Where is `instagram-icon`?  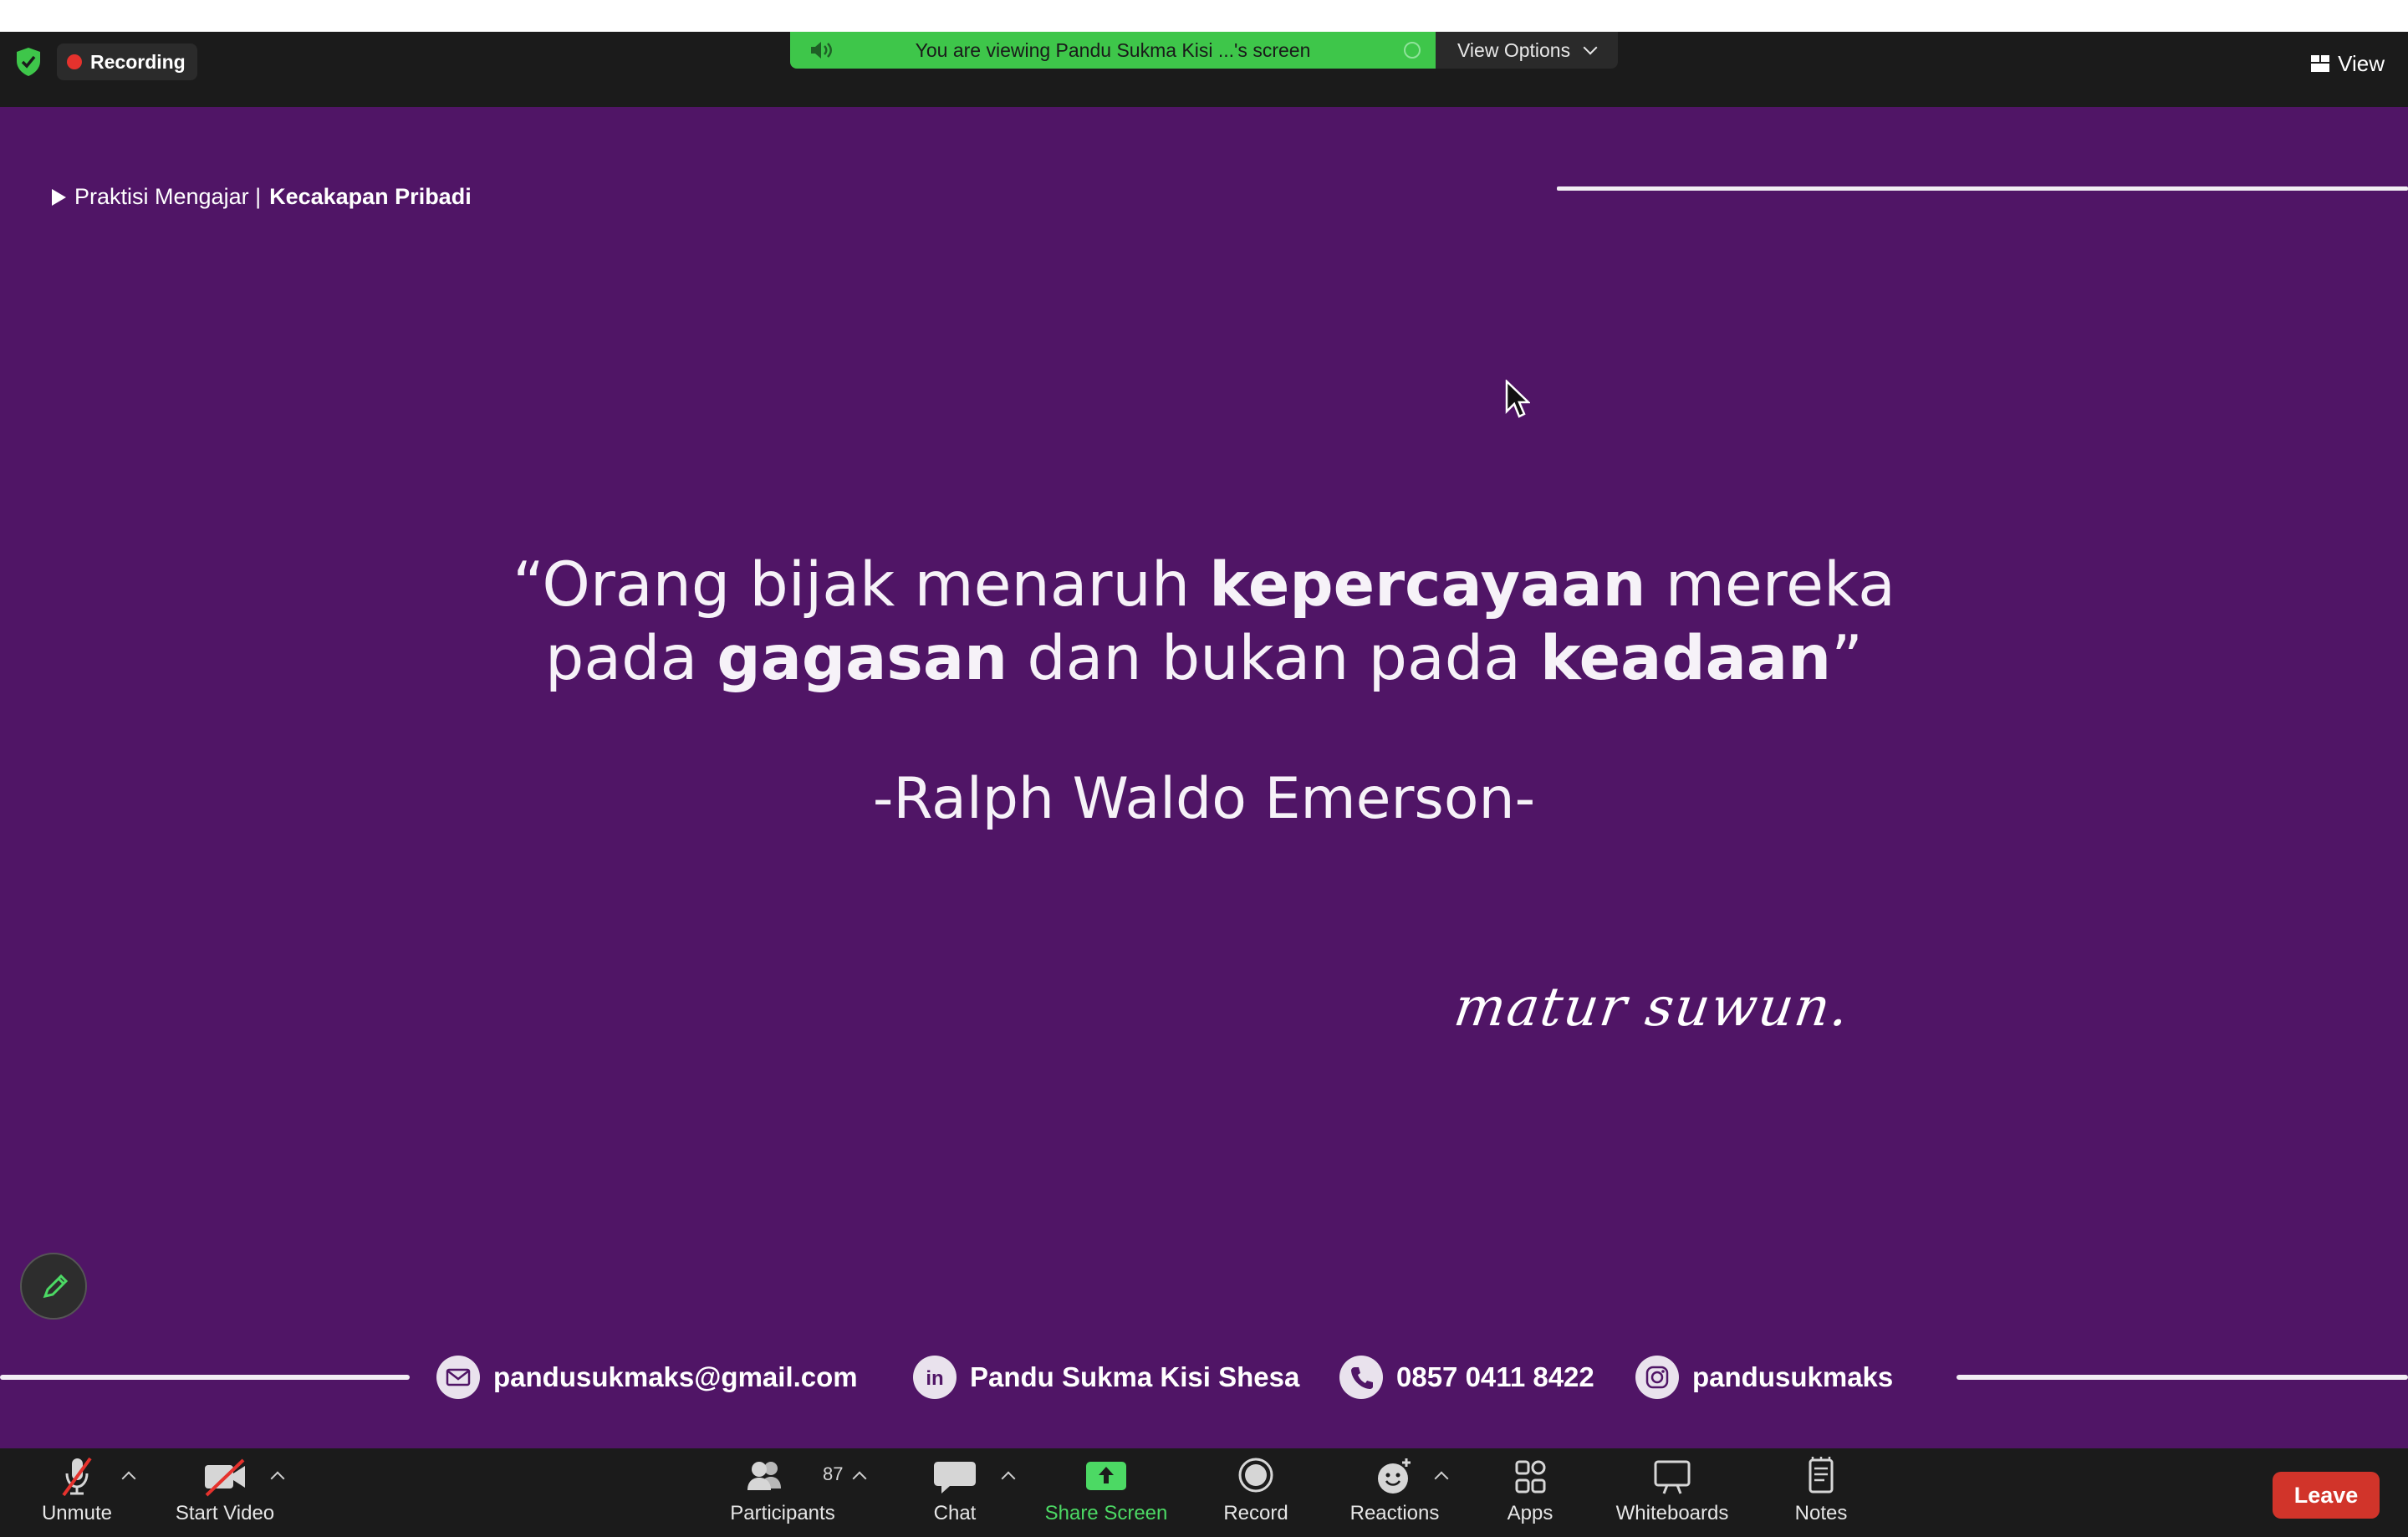 instagram-icon is located at coordinates (1657, 1377).